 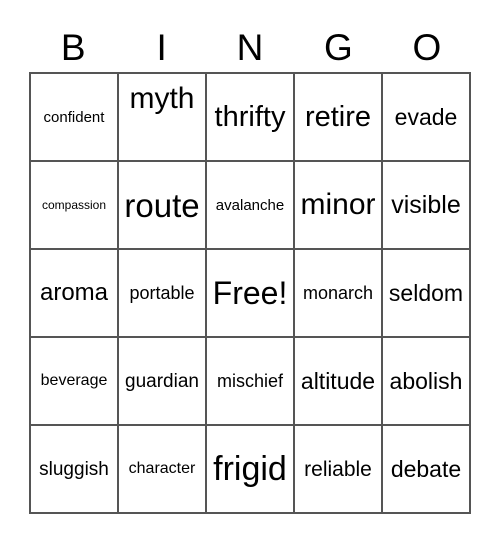 What do you see at coordinates (250, 205) in the screenshot?
I see `bingo-cell: avalanche` at bounding box center [250, 205].